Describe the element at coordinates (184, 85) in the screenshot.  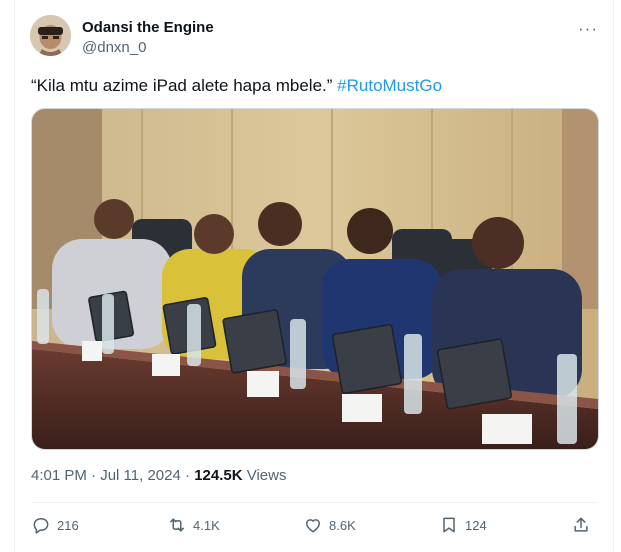
I see `tweet-body: “Kila mtu azime iPad alete hapa mbele.”` at that location.